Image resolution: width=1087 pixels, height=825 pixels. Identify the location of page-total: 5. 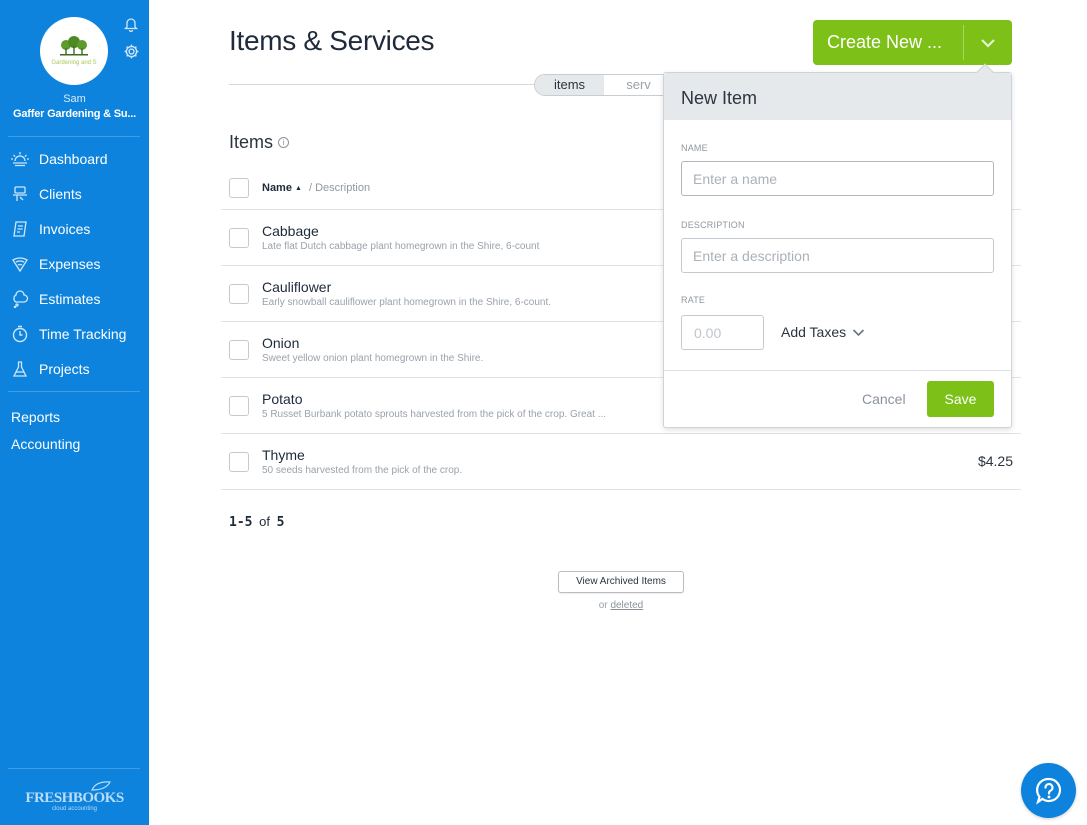
(280, 522).